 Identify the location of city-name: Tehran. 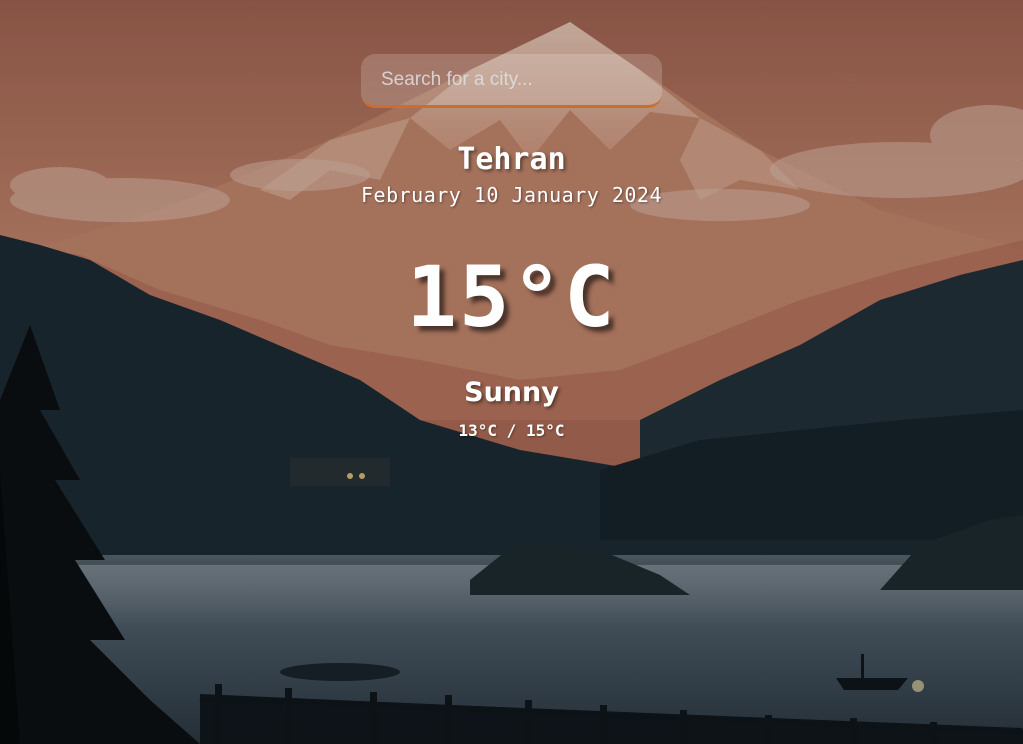
(511, 159).